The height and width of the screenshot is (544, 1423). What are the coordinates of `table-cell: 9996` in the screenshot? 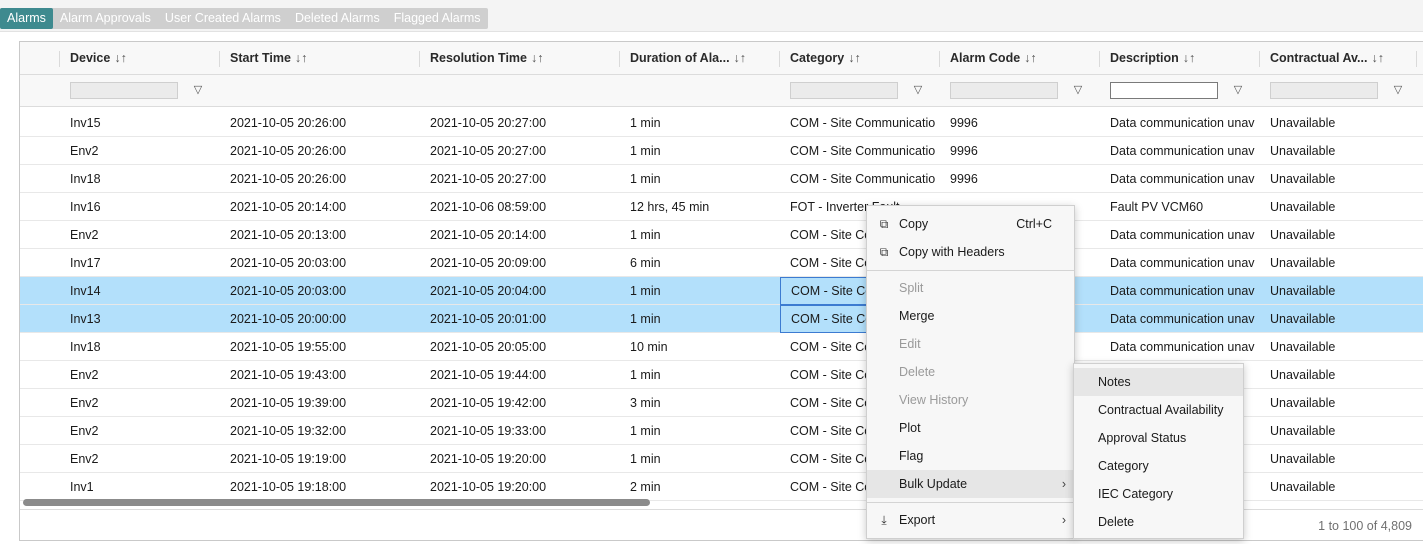 It's located at (1020, 151).